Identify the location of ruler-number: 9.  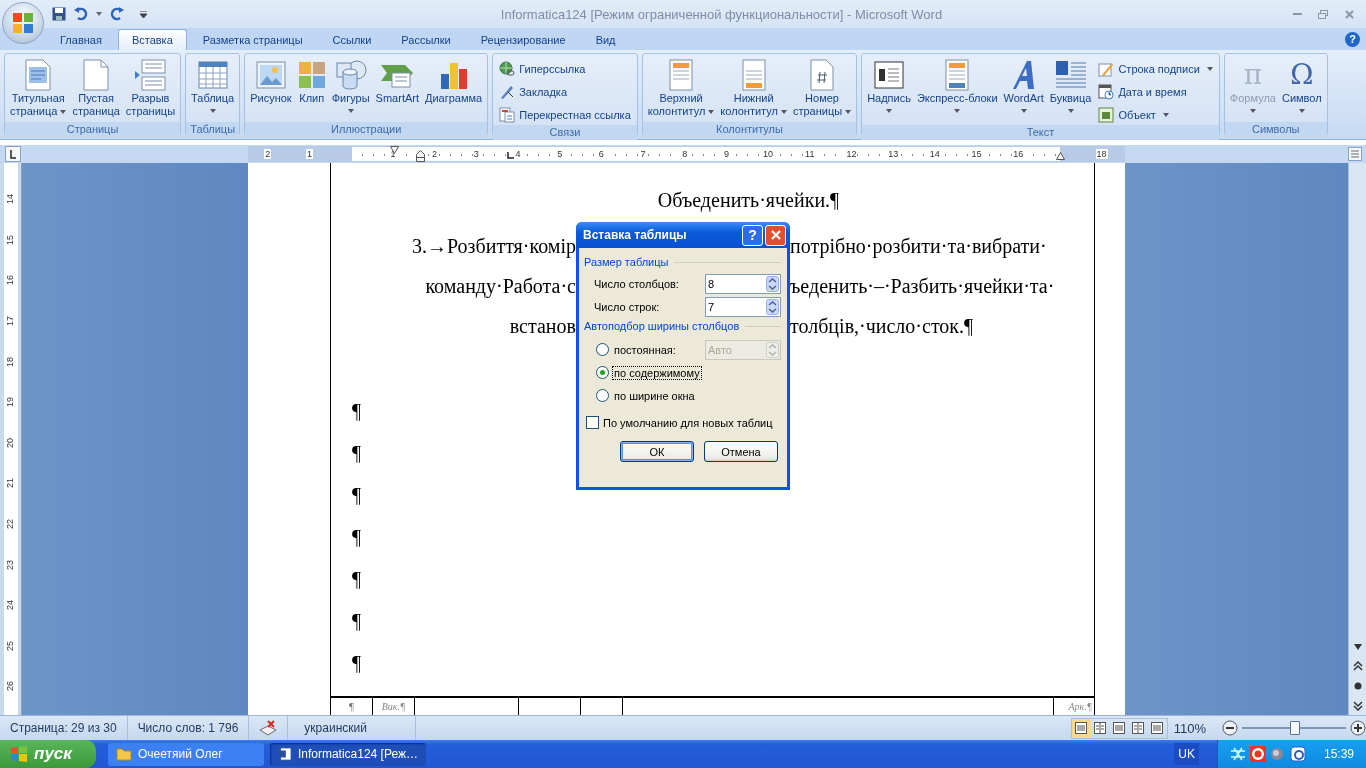
(726, 154).